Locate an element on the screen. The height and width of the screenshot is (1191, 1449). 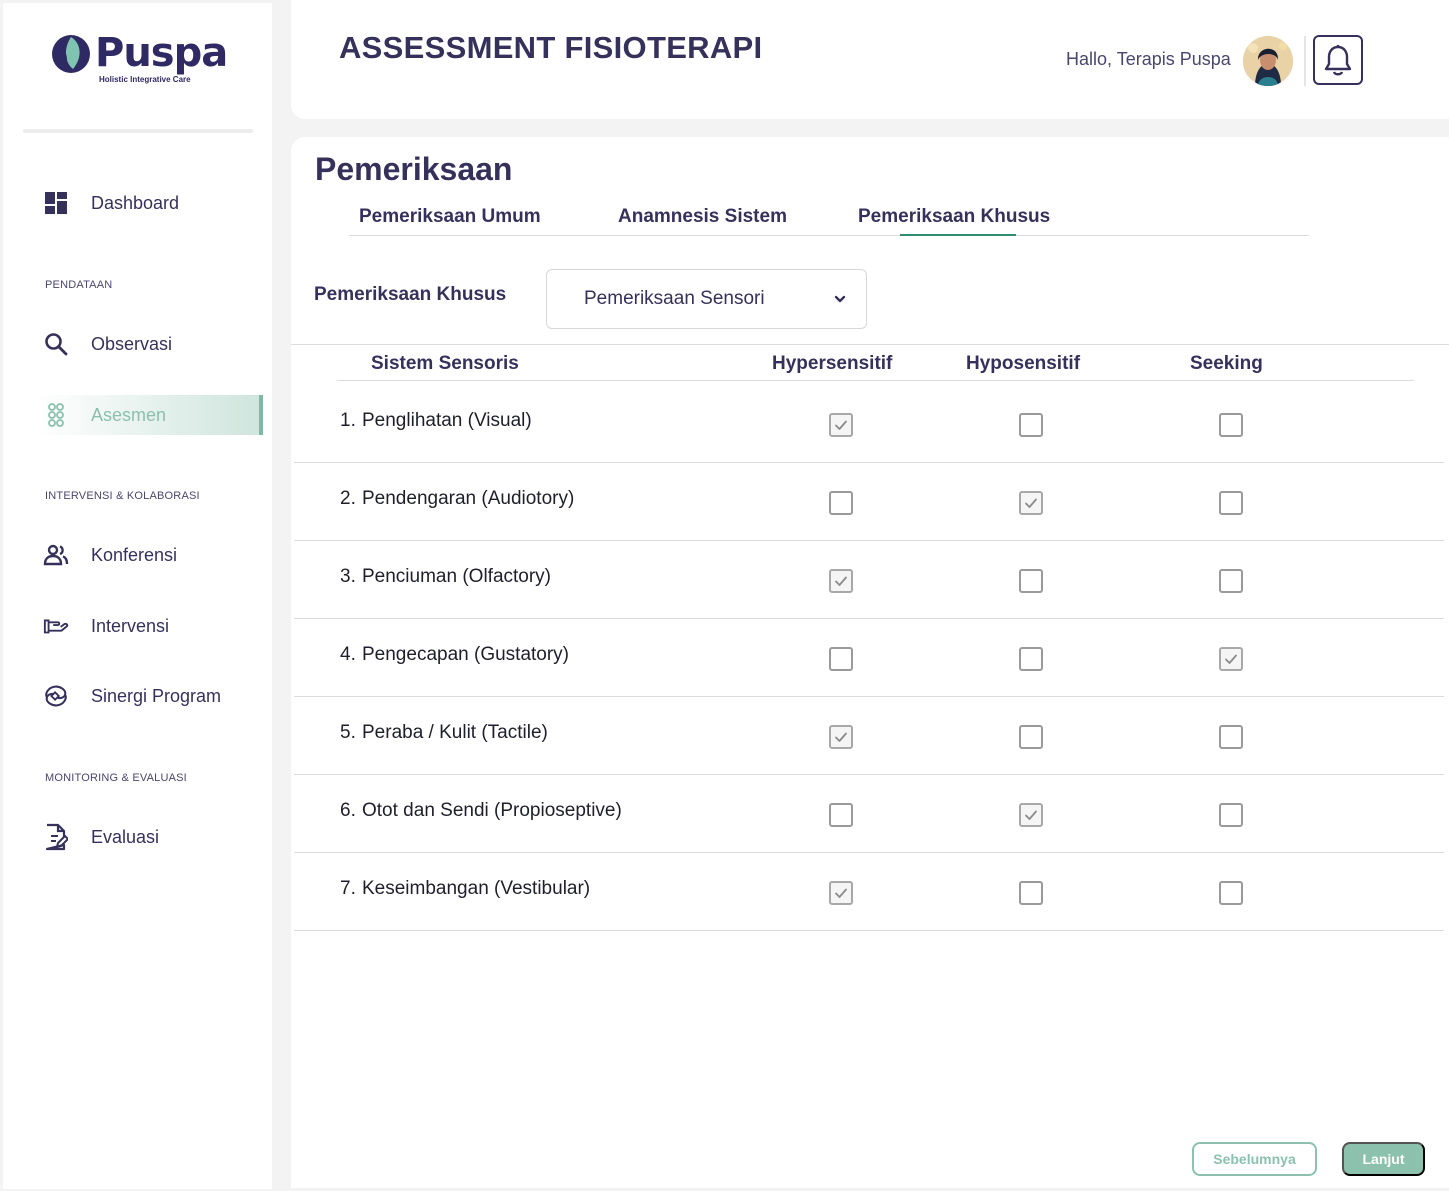
sidebar-item-label: Dashboard is located at coordinates (135, 202).